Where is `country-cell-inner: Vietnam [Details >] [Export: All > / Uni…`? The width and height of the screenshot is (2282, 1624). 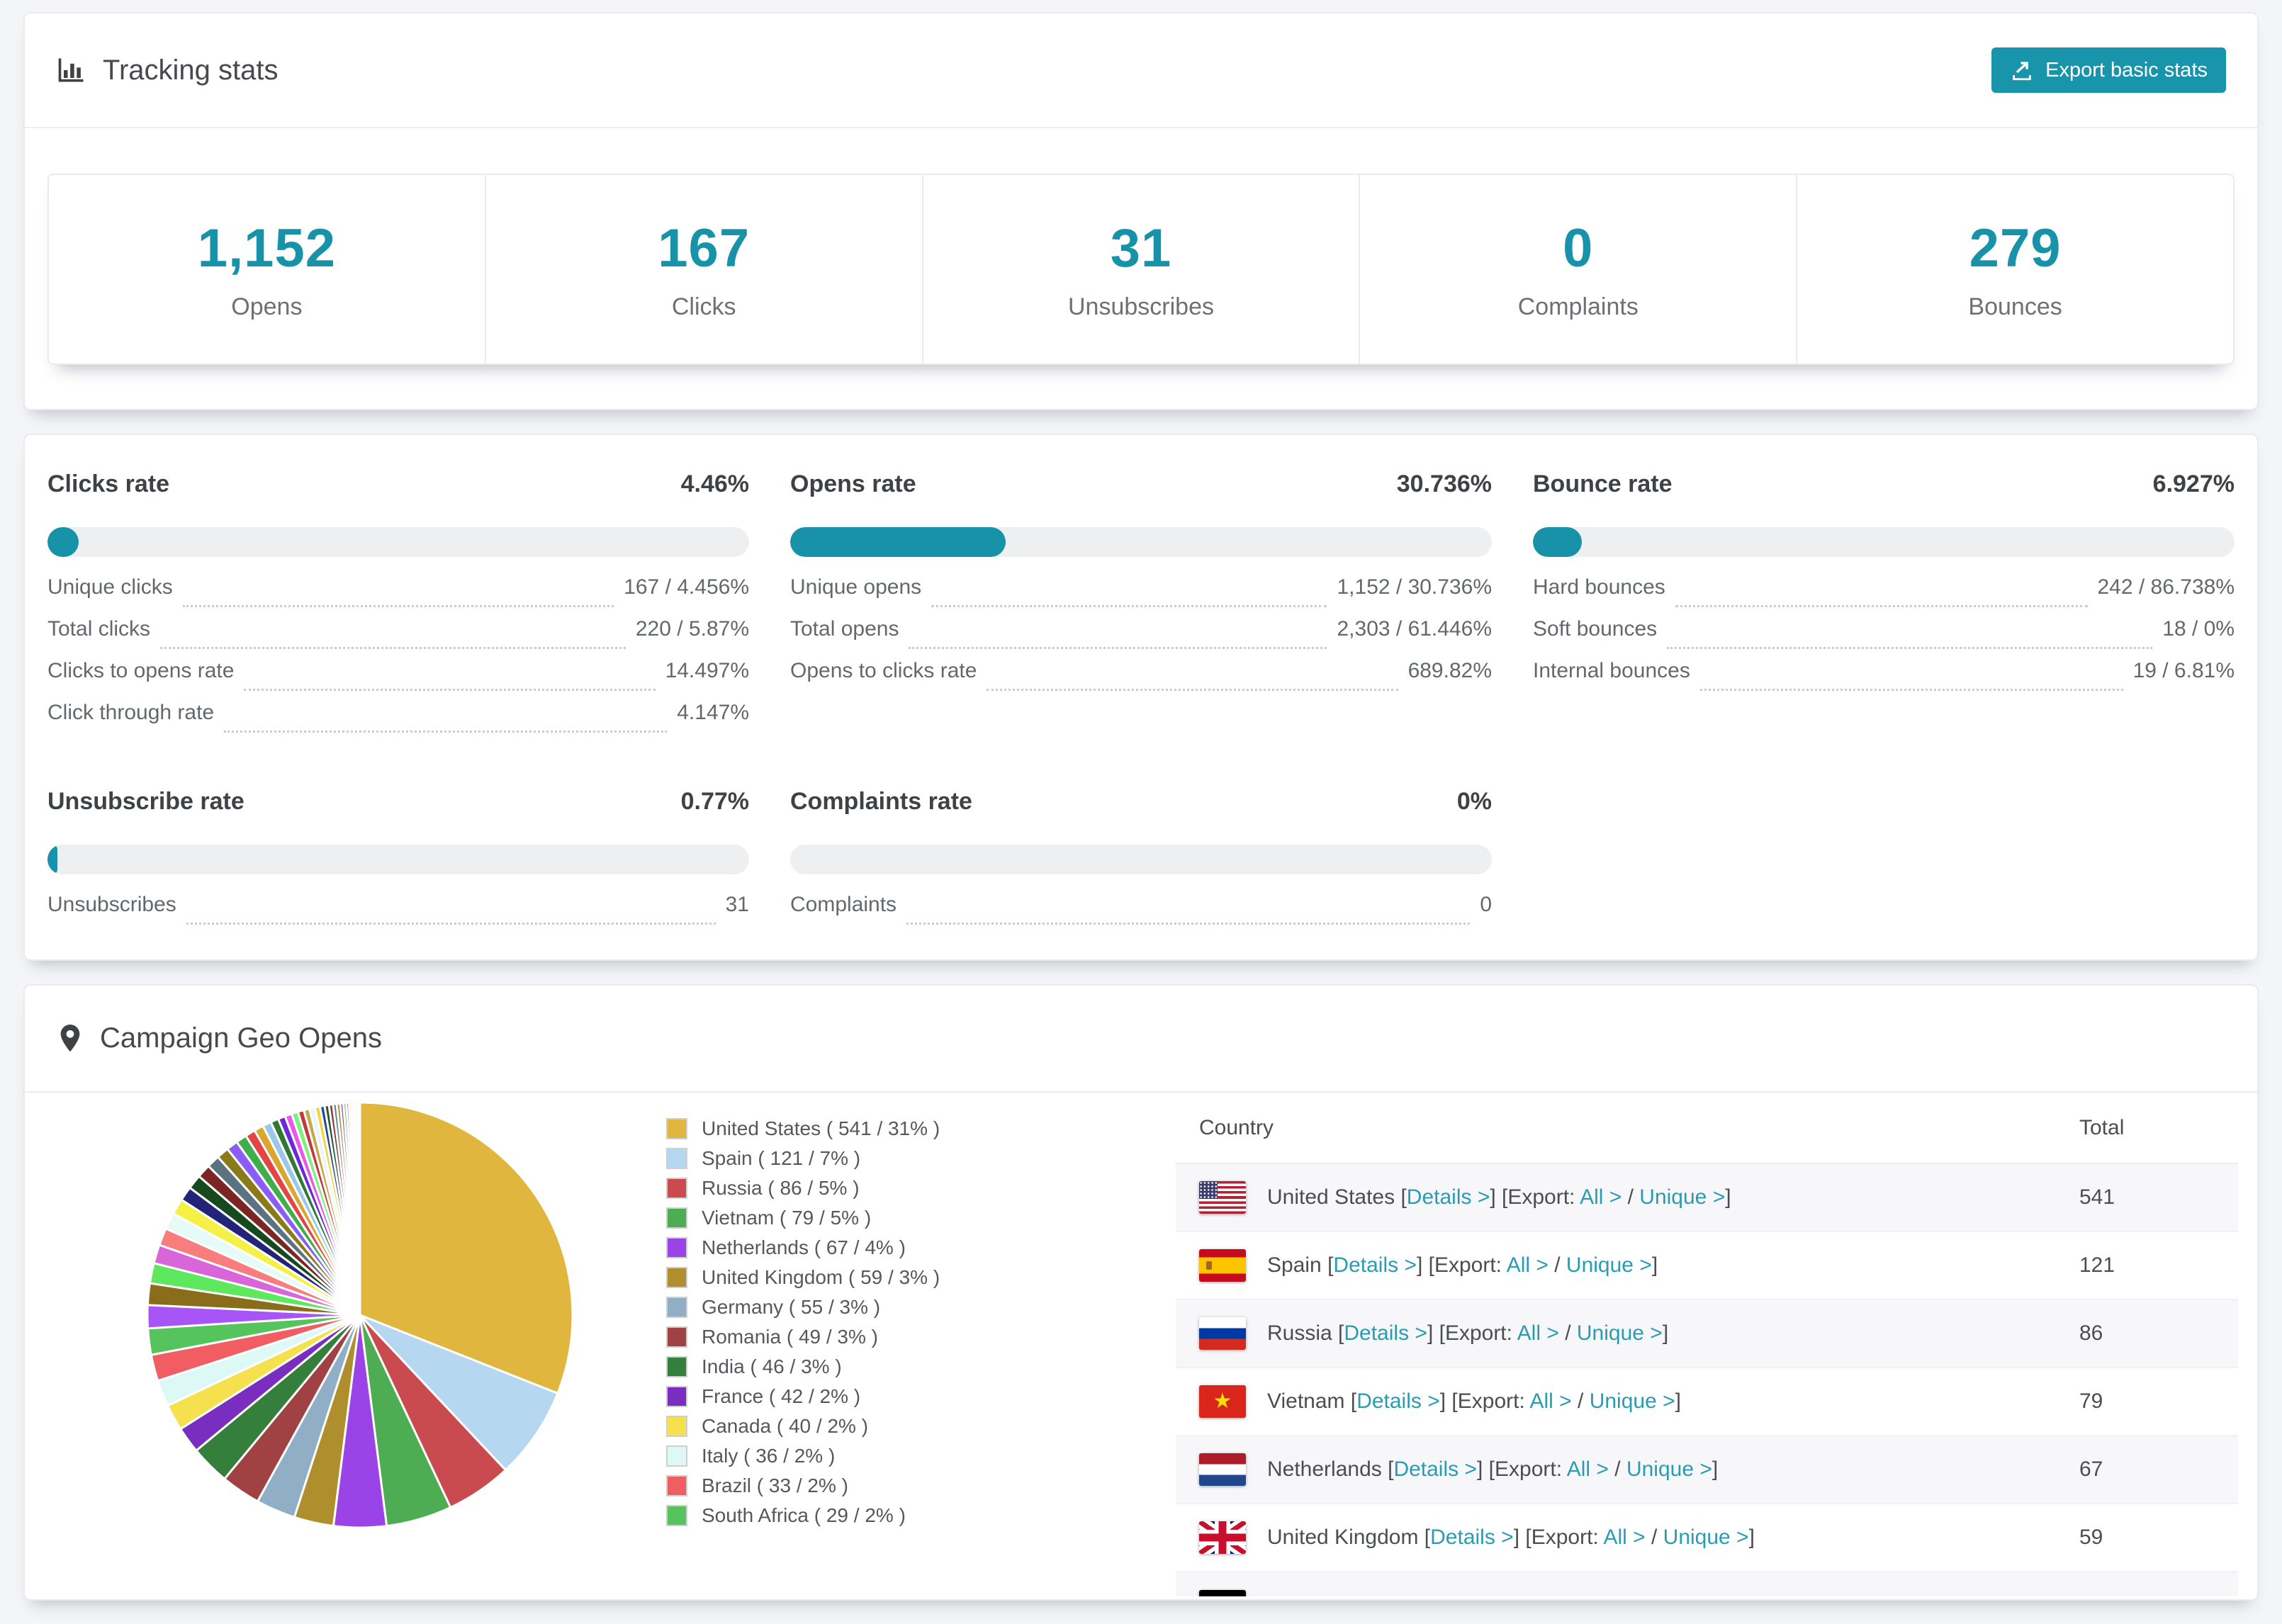
country-cell-inner: Vietnam [Details >] [Export: All > / Uni… is located at coordinates (1639, 1401).